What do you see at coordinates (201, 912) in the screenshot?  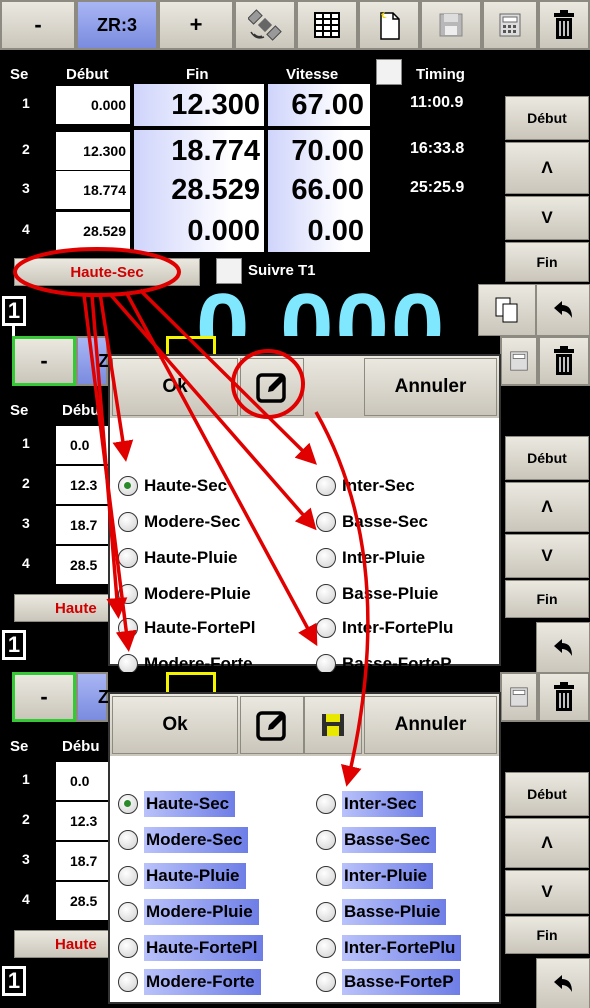 I see `option-label: Modere-Pluie` at bounding box center [201, 912].